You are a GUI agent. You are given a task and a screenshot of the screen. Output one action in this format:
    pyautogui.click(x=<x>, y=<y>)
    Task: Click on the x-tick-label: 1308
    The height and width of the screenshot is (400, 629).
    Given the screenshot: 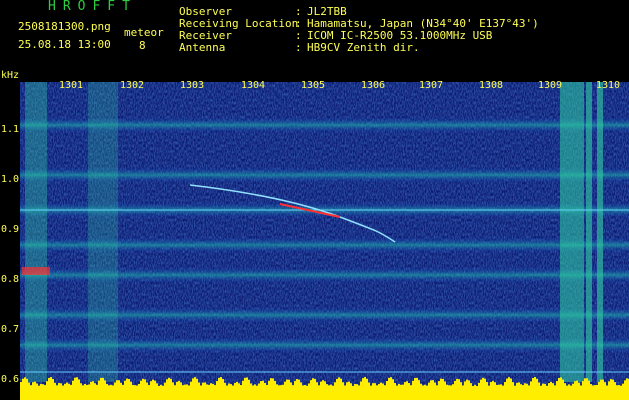 What is the action you would take?
    pyautogui.click(x=491, y=85)
    